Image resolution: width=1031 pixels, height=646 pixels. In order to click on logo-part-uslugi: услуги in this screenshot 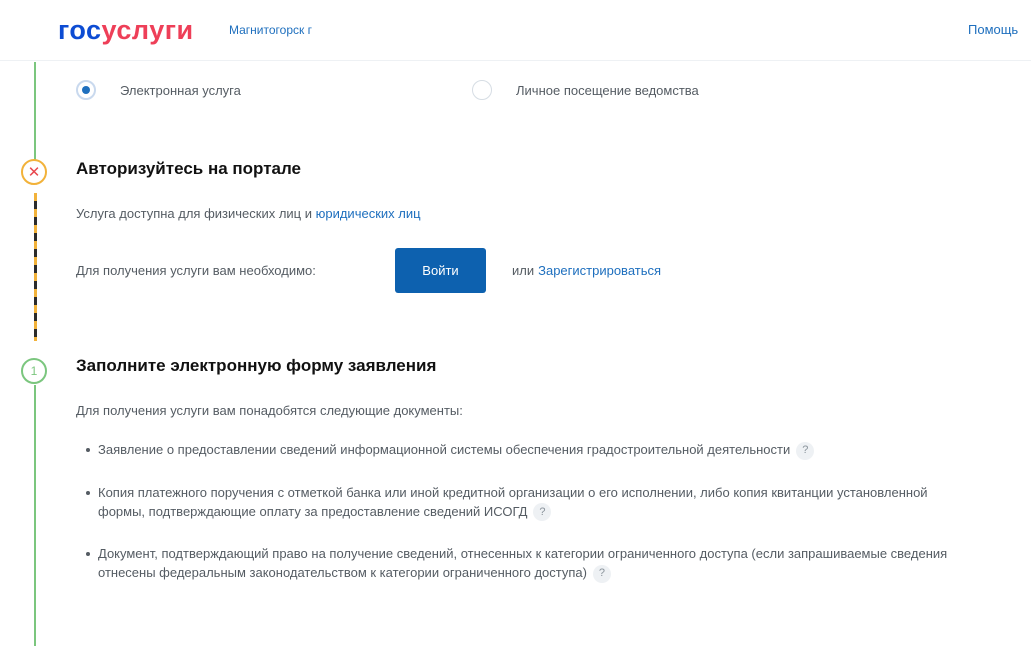, I will do `click(147, 30)`.